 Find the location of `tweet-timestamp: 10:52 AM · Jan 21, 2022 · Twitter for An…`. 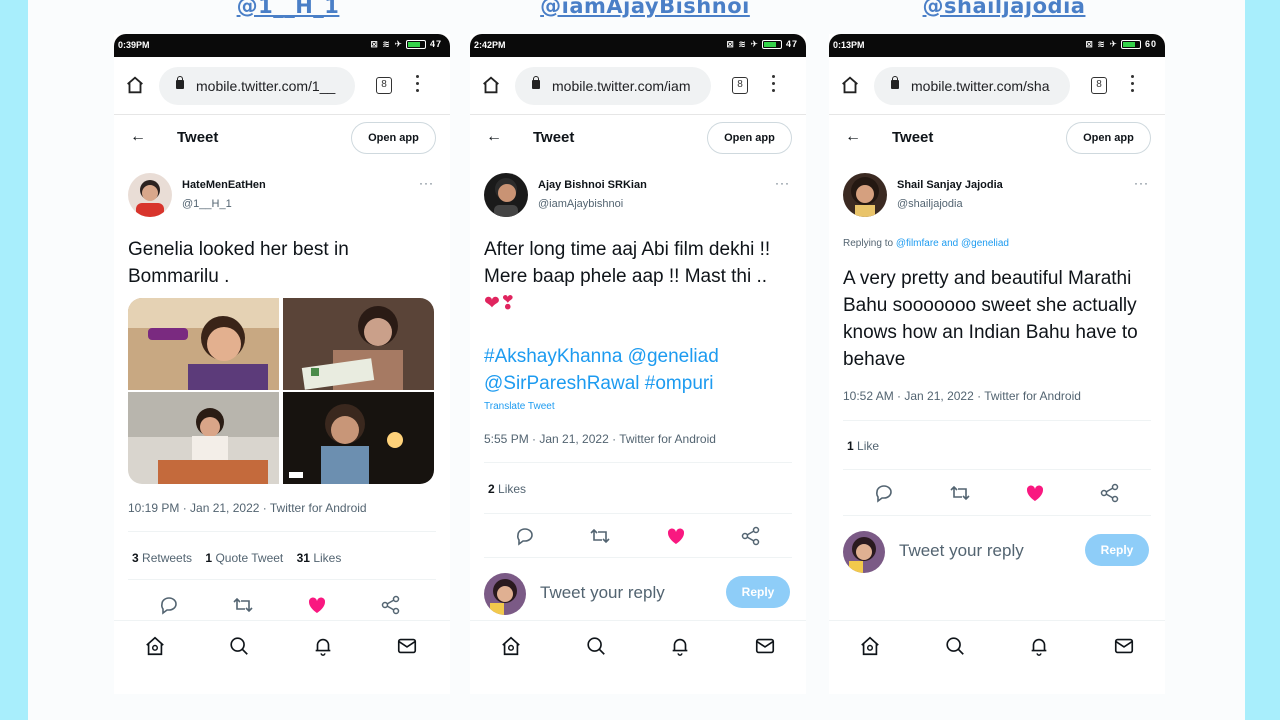

tweet-timestamp: 10:52 AM · Jan 21, 2022 · Twitter for An… is located at coordinates (962, 396).